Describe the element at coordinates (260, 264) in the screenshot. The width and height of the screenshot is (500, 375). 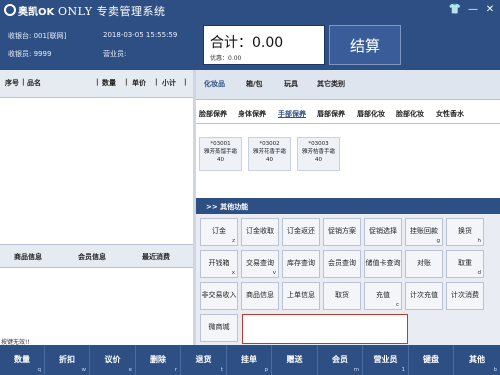
I see `transaction-query-button: 交易查询 v` at that location.